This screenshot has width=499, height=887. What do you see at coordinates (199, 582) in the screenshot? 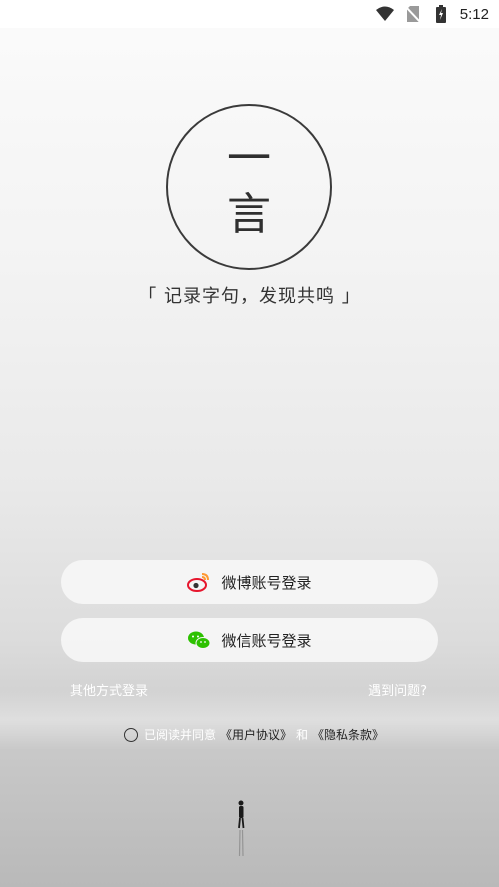
I see `weibo-icon` at bounding box center [199, 582].